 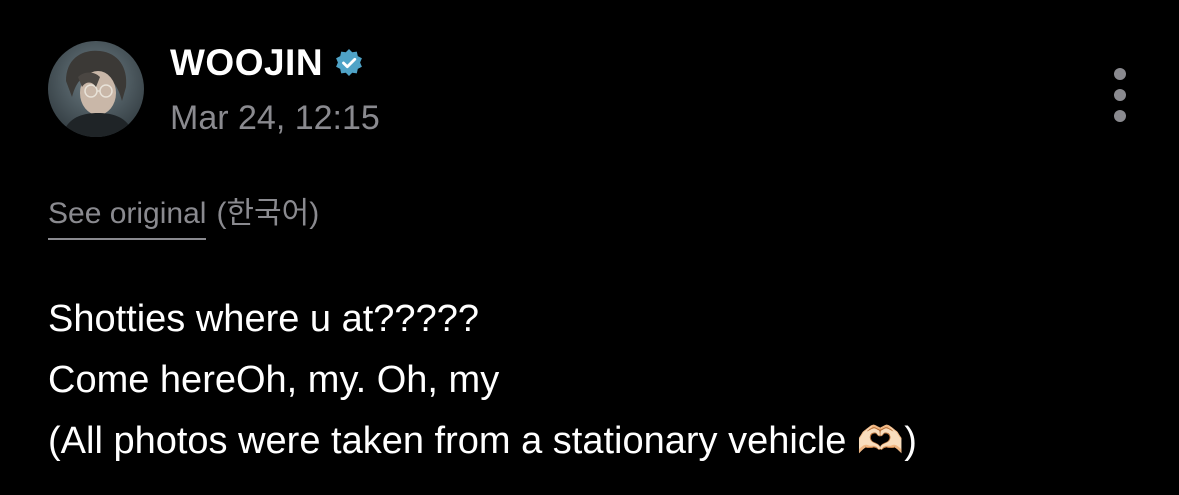 I want to click on post-timestamp: Mar 24, 12:15, so click(x=275, y=118).